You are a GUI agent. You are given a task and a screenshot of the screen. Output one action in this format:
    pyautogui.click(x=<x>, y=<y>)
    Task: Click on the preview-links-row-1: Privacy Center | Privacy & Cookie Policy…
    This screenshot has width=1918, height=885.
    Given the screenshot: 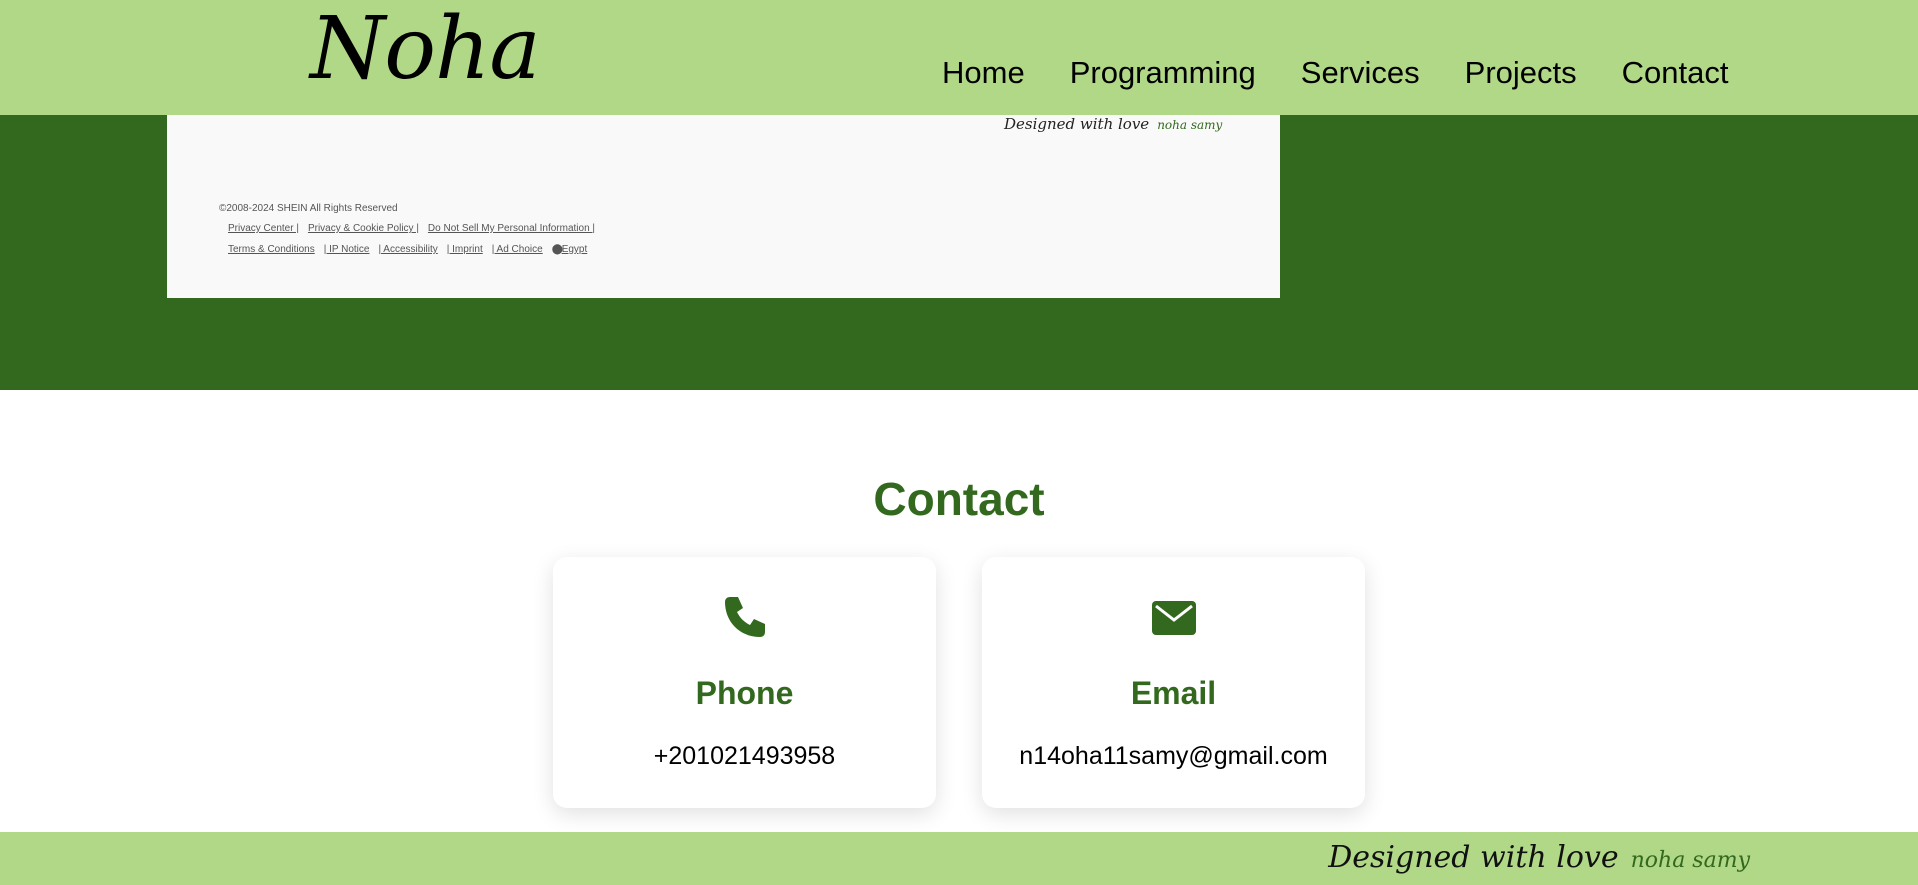 What is the action you would take?
    pyautogui.click(x=411, y=228)
    